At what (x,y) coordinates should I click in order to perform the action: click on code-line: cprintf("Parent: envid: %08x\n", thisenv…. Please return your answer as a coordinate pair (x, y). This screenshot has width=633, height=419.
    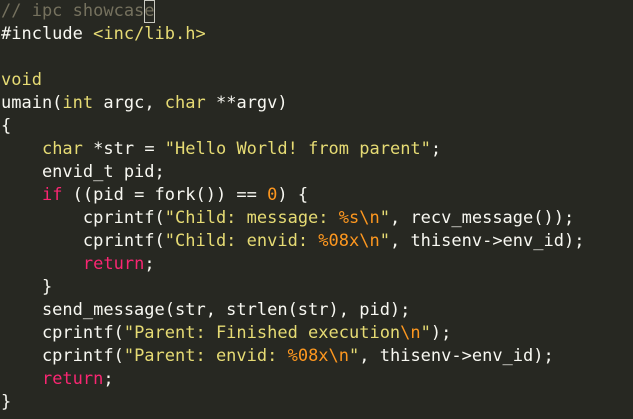
    Looking at the image, I should click on (277, 356).